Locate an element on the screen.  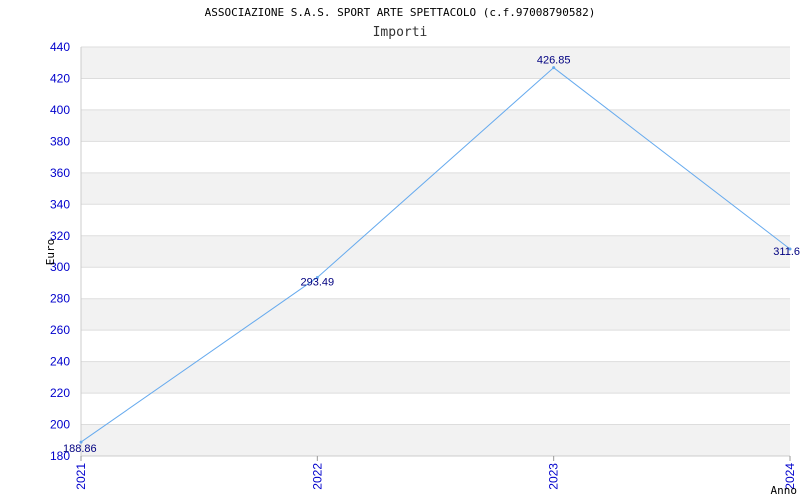
data-label: 293.49 is located at coordinates (318, 282).